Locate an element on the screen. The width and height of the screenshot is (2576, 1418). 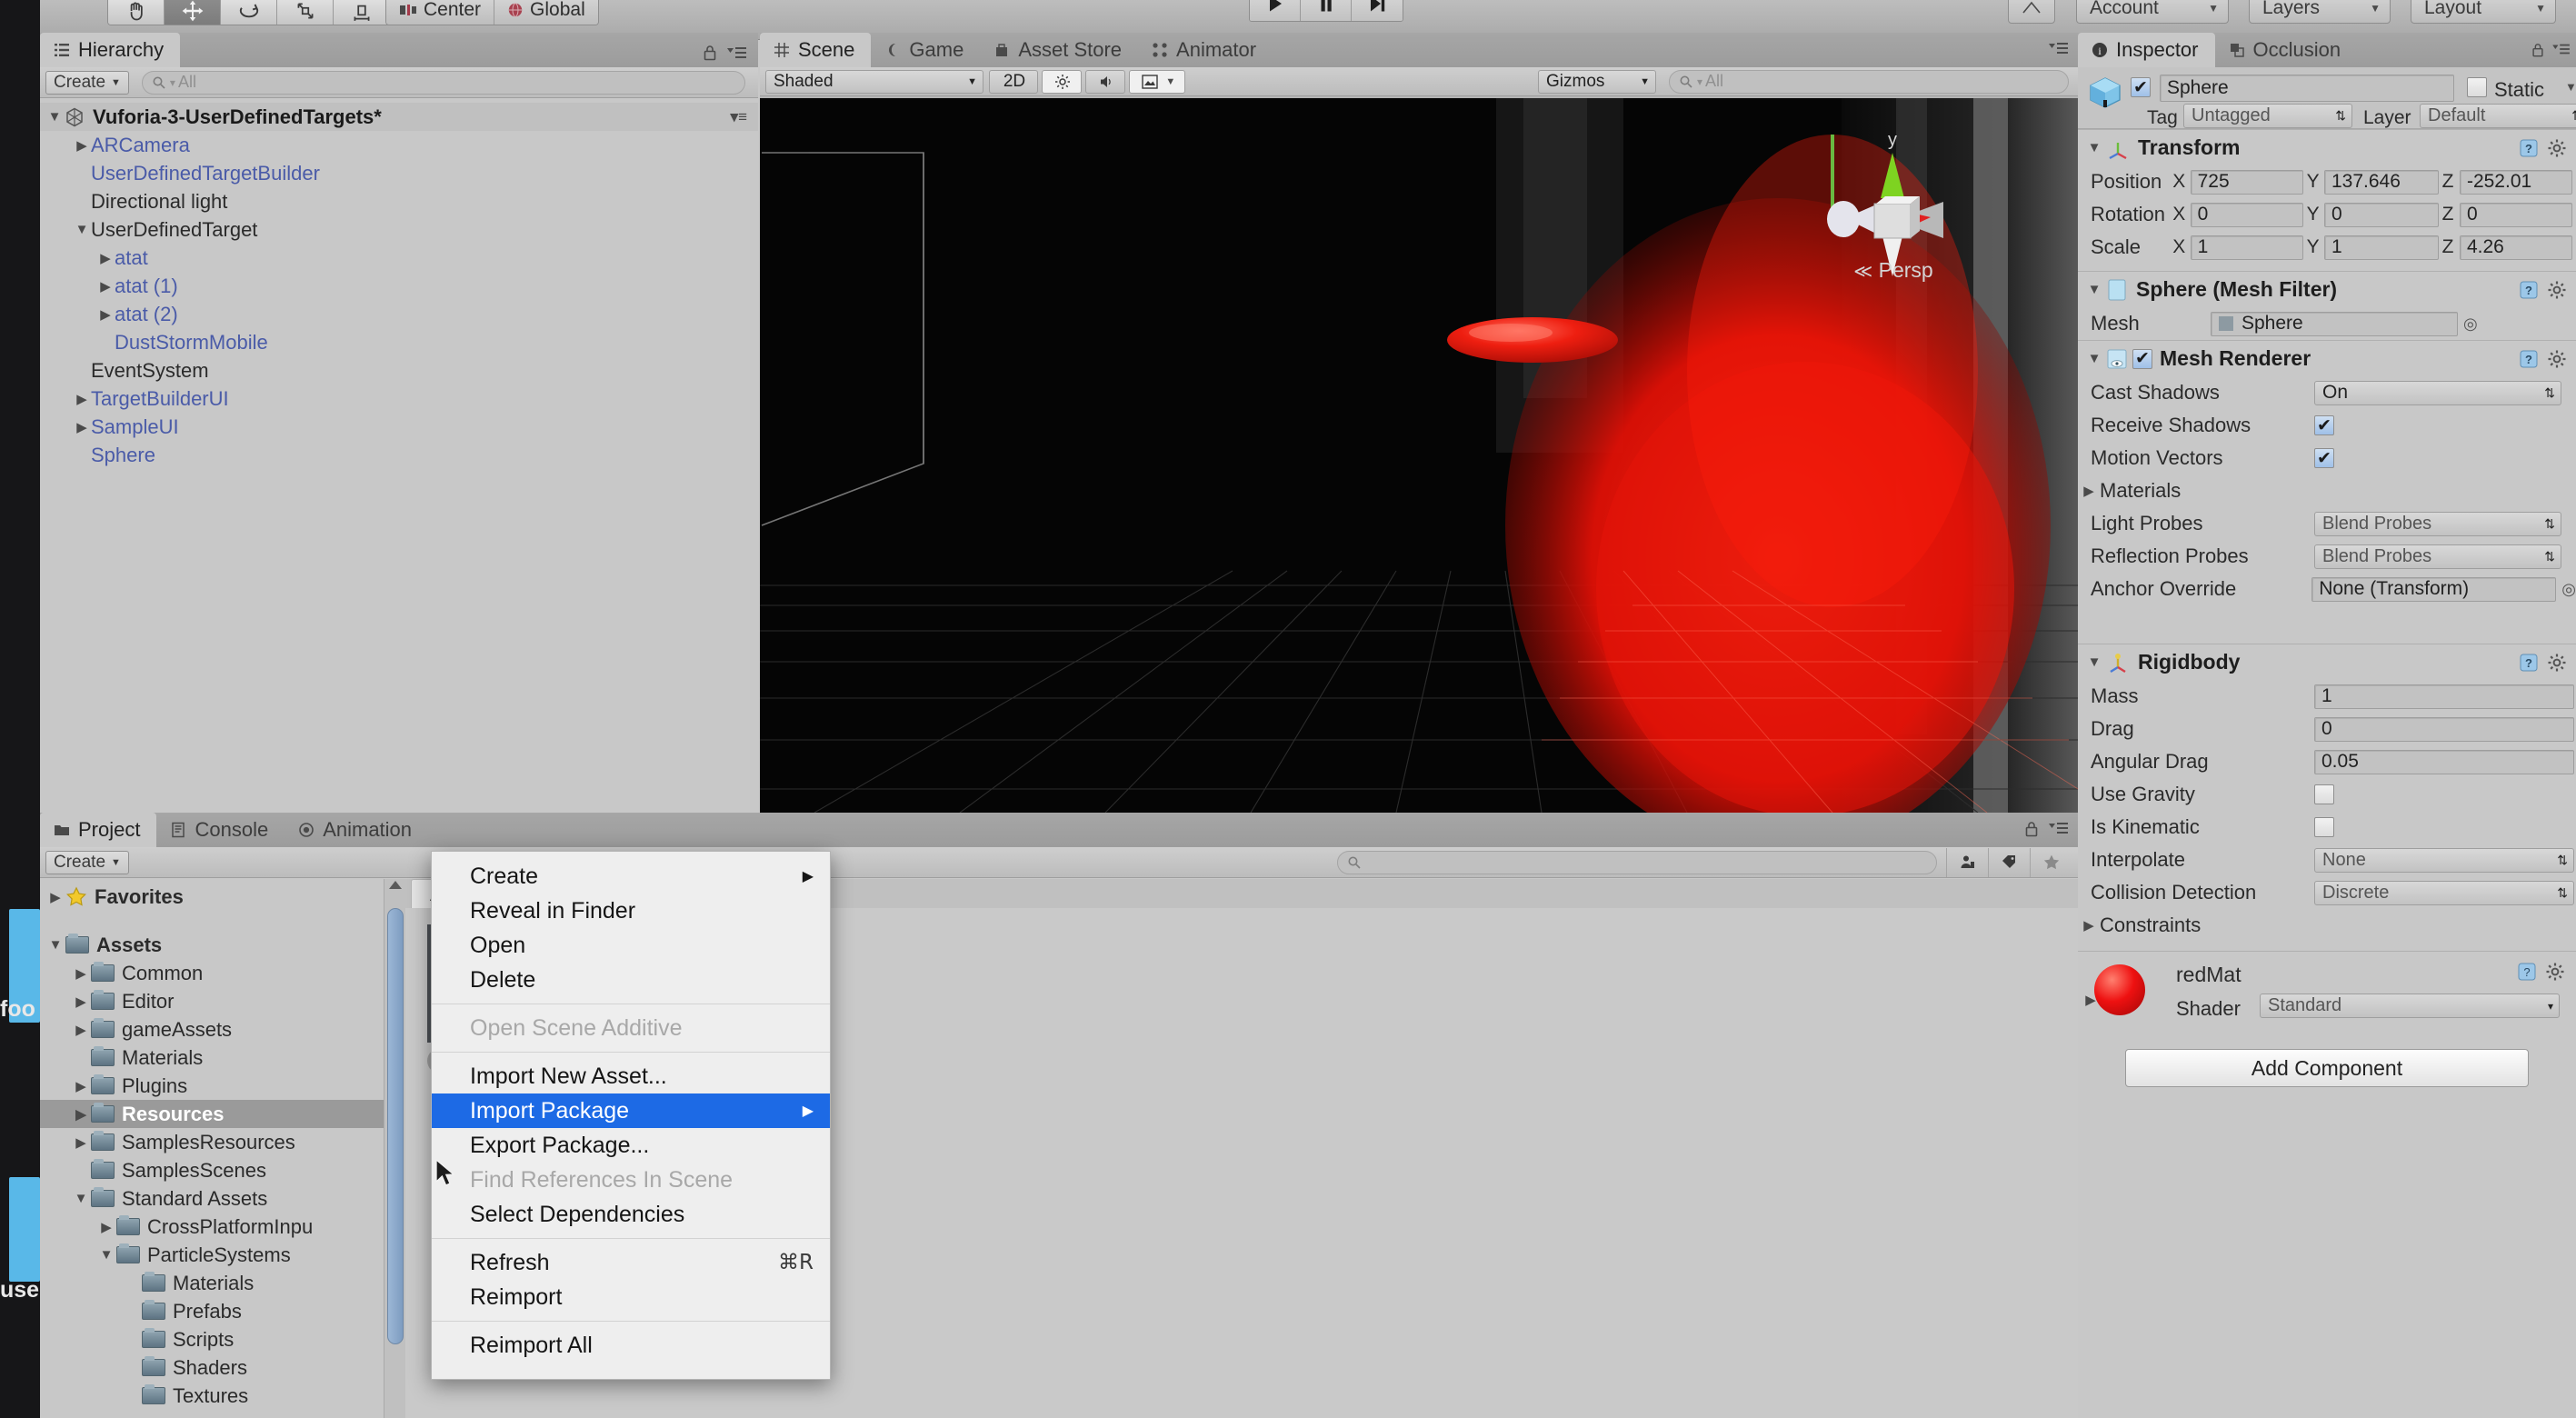
receive-shadows-checkbox is located at coordinates (2324, 425).